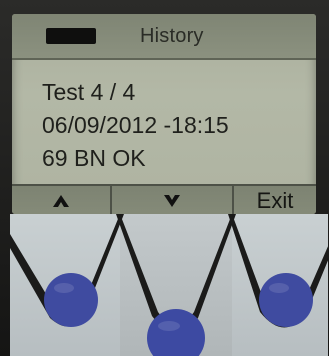 This screenshot has height=356, width=329. Describe the element at coordinates (286, 300) in the screenshot. I see `right-button-dot` at that location.